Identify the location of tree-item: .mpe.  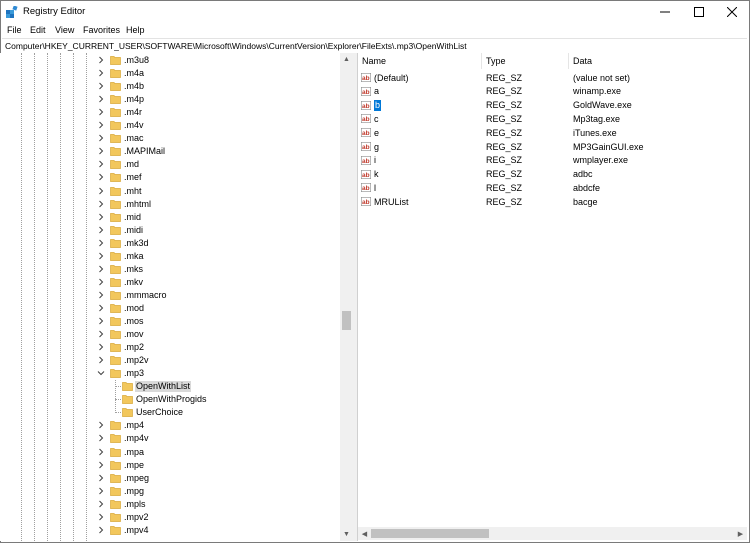
(170, 465).